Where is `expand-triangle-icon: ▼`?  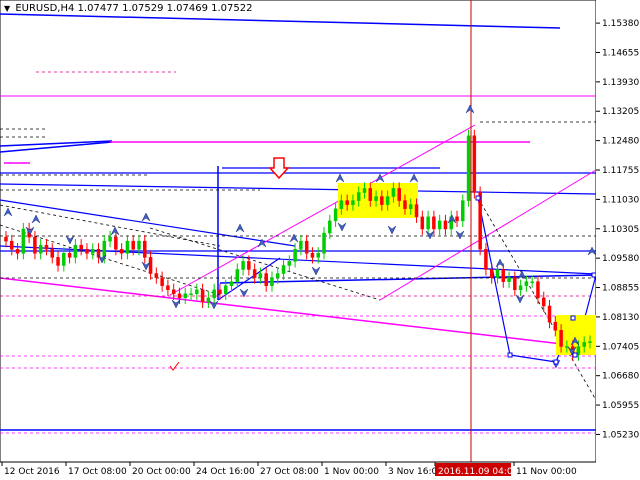 expand-triangle-icon: ▼ is located at coordinates (7, 8).